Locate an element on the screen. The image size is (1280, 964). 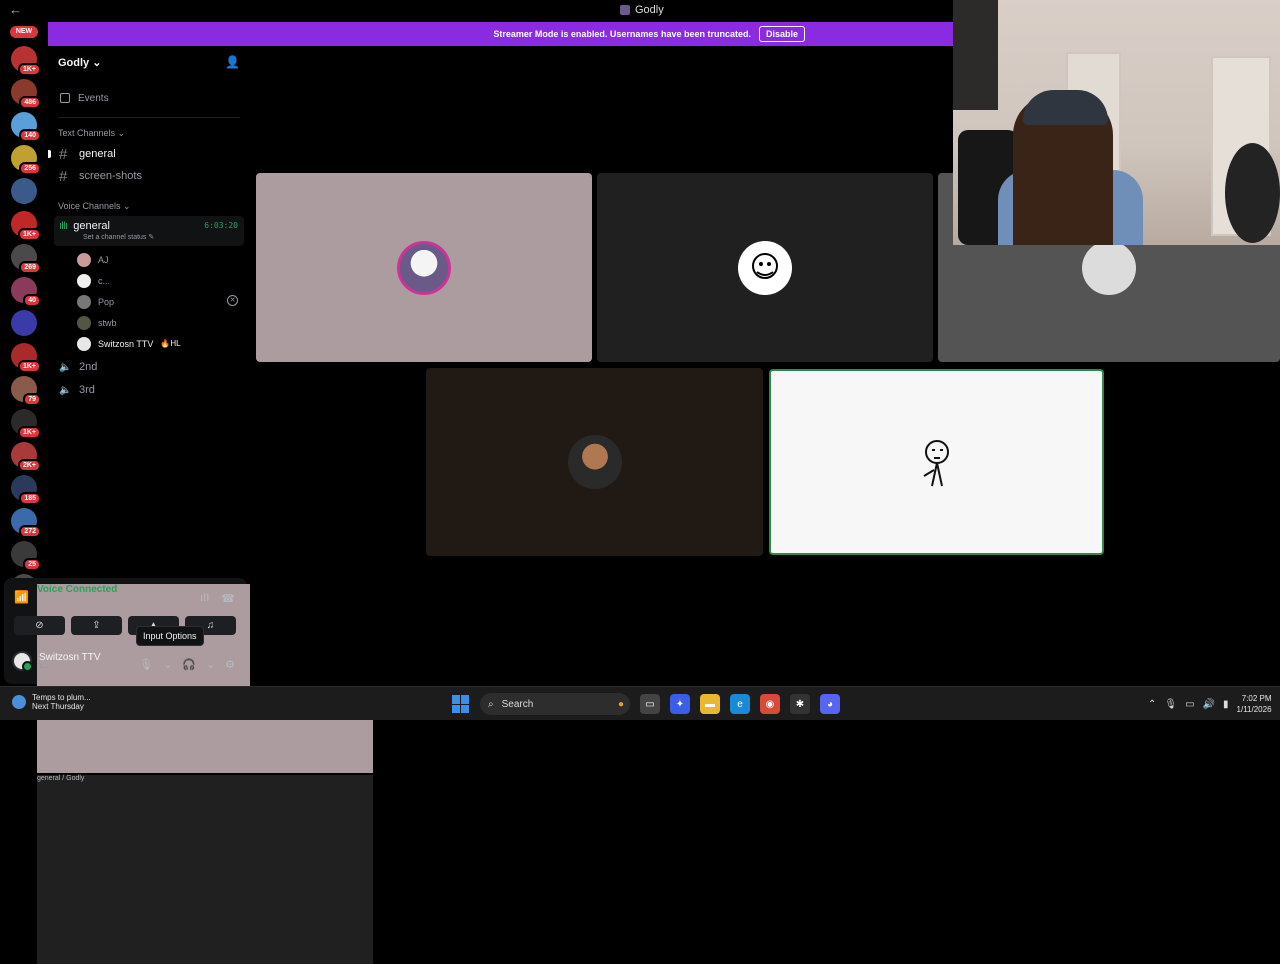
back-arrow-icon: ← is located at coordinates (15, 9).